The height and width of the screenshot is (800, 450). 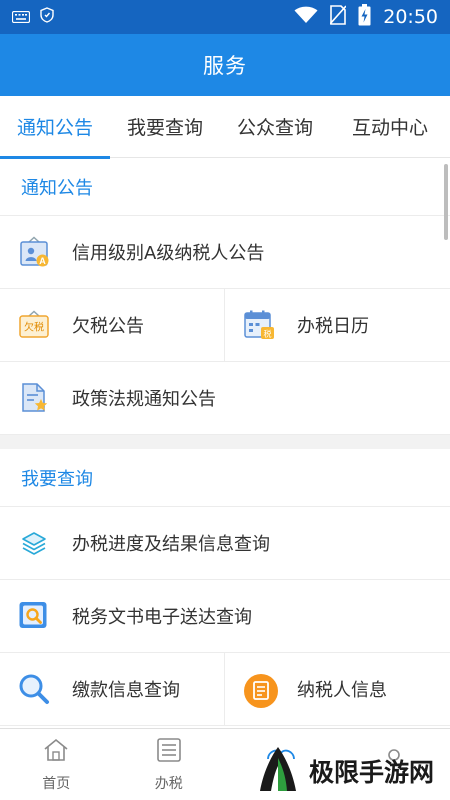 I want to click on tax-calendar-icon-text: 税, so click(x=268, y=334).